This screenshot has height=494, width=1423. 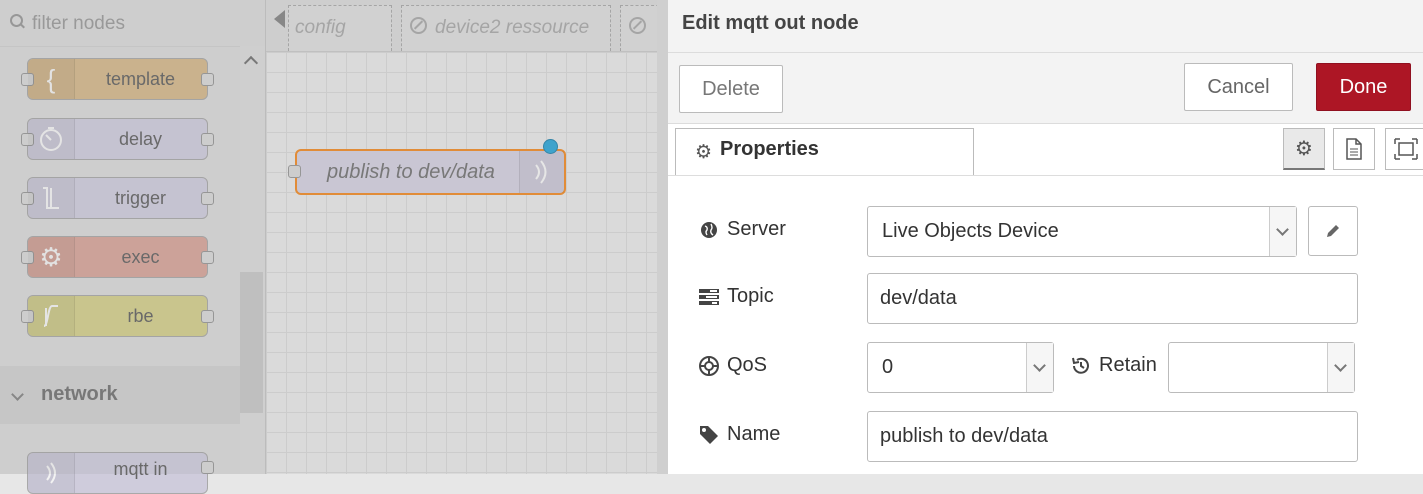 What do you see at coordinates (1363, 87) in the screenshot?
I see `done-button: Done` at bounding box center [1363, 87].